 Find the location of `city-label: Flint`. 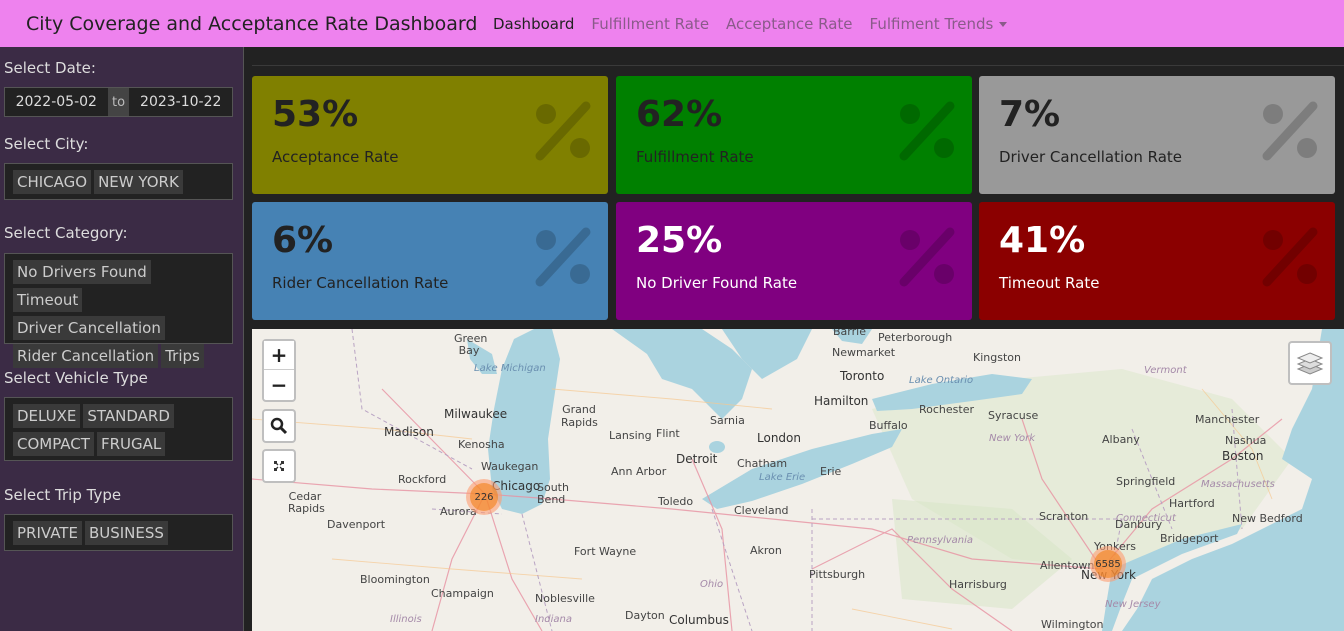

city-label: Flint is located at coordinates (668, 433).